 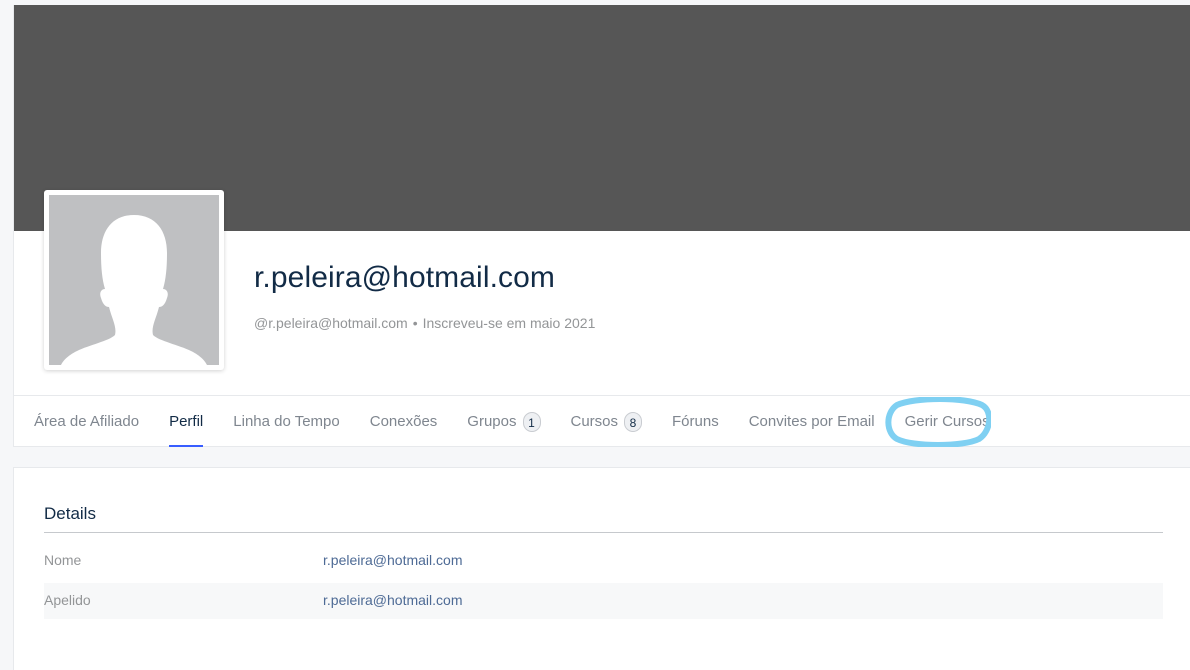 I want to click on default-avatar-icon, so click(x=134, y=280).